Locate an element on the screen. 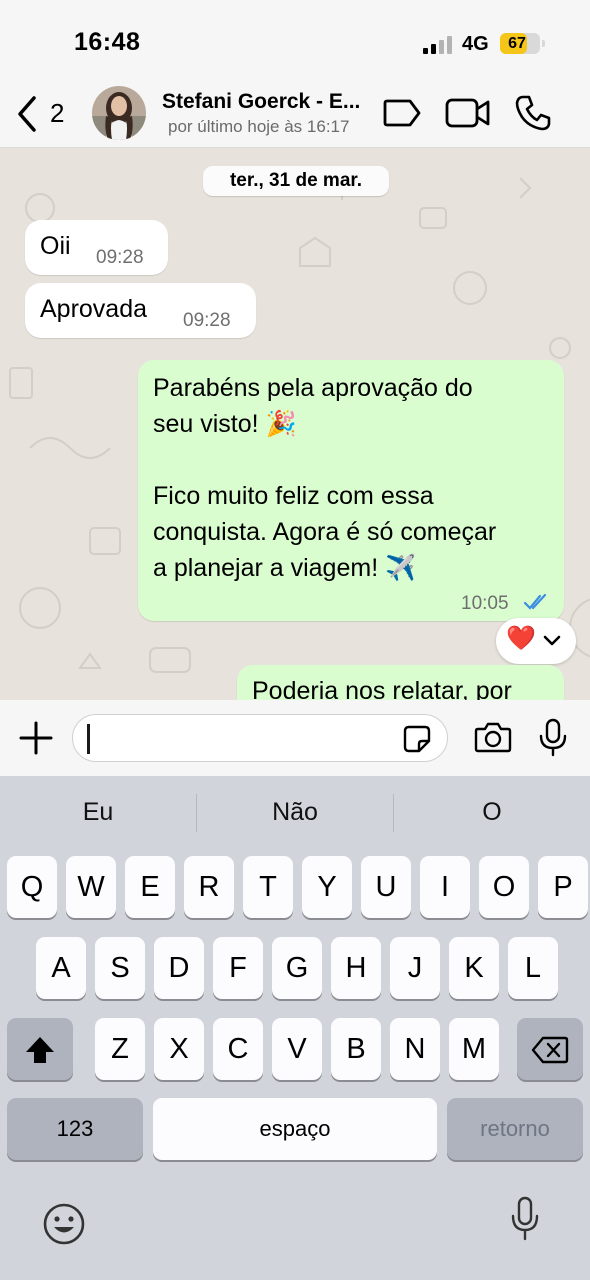  key-label: T is located at coordinates (268, 887).